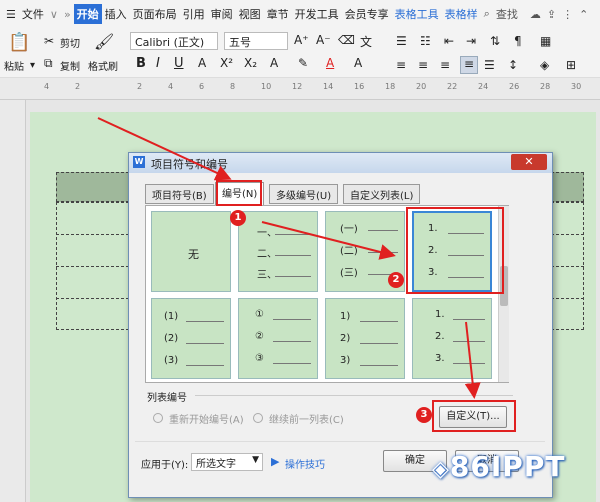 The width and height of the screenshot is (600, 502). I want to click on annotation-badge-3: 3, so click(424, 415).